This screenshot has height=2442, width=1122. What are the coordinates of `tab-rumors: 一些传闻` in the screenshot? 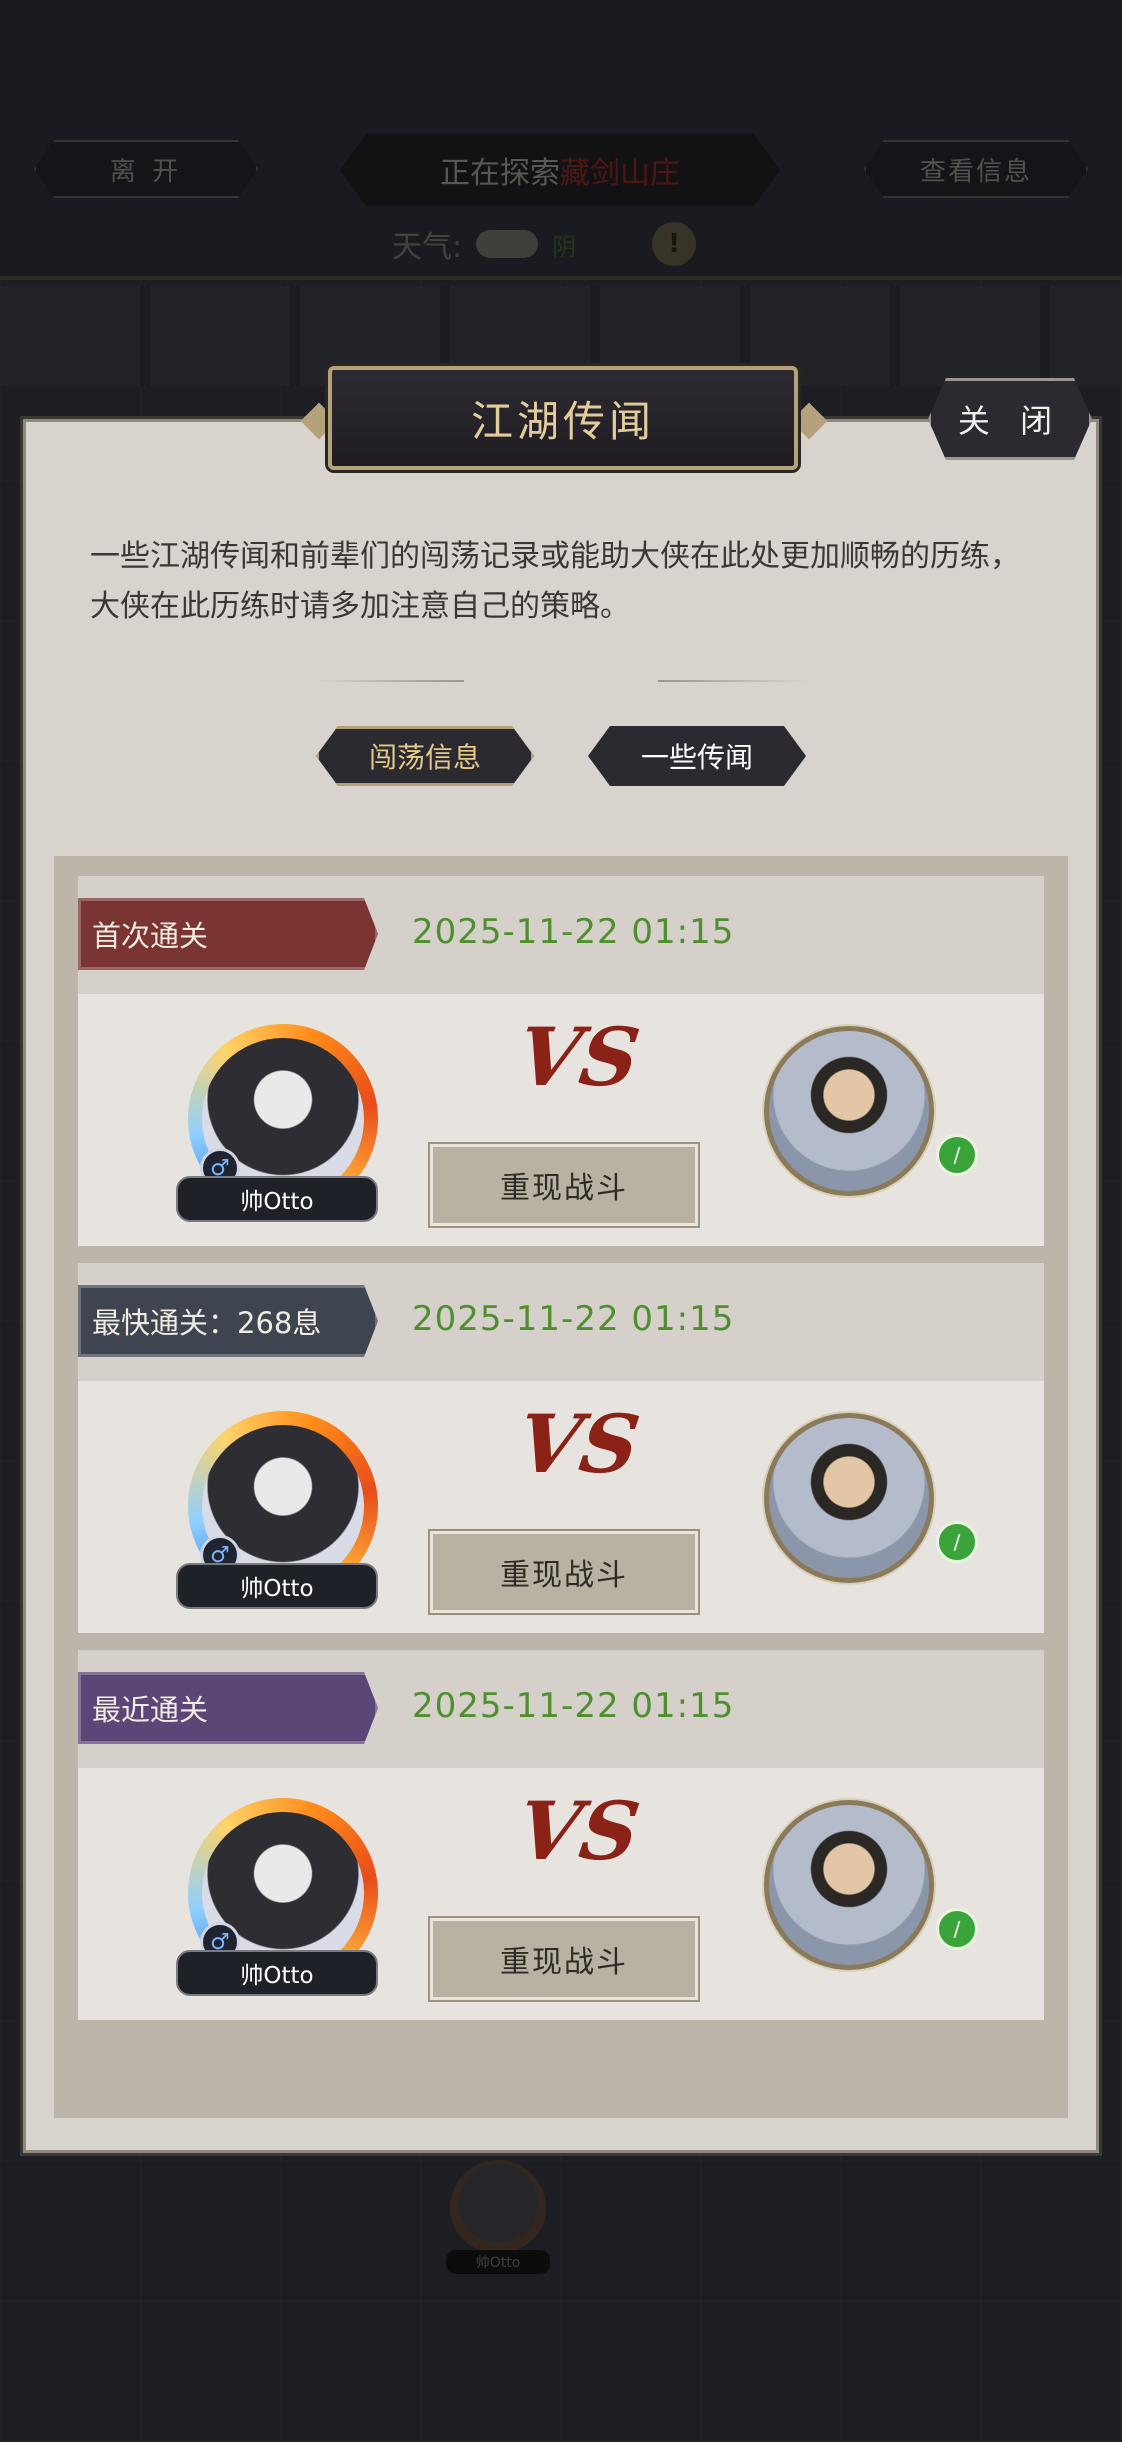 It's located at (697, 756).